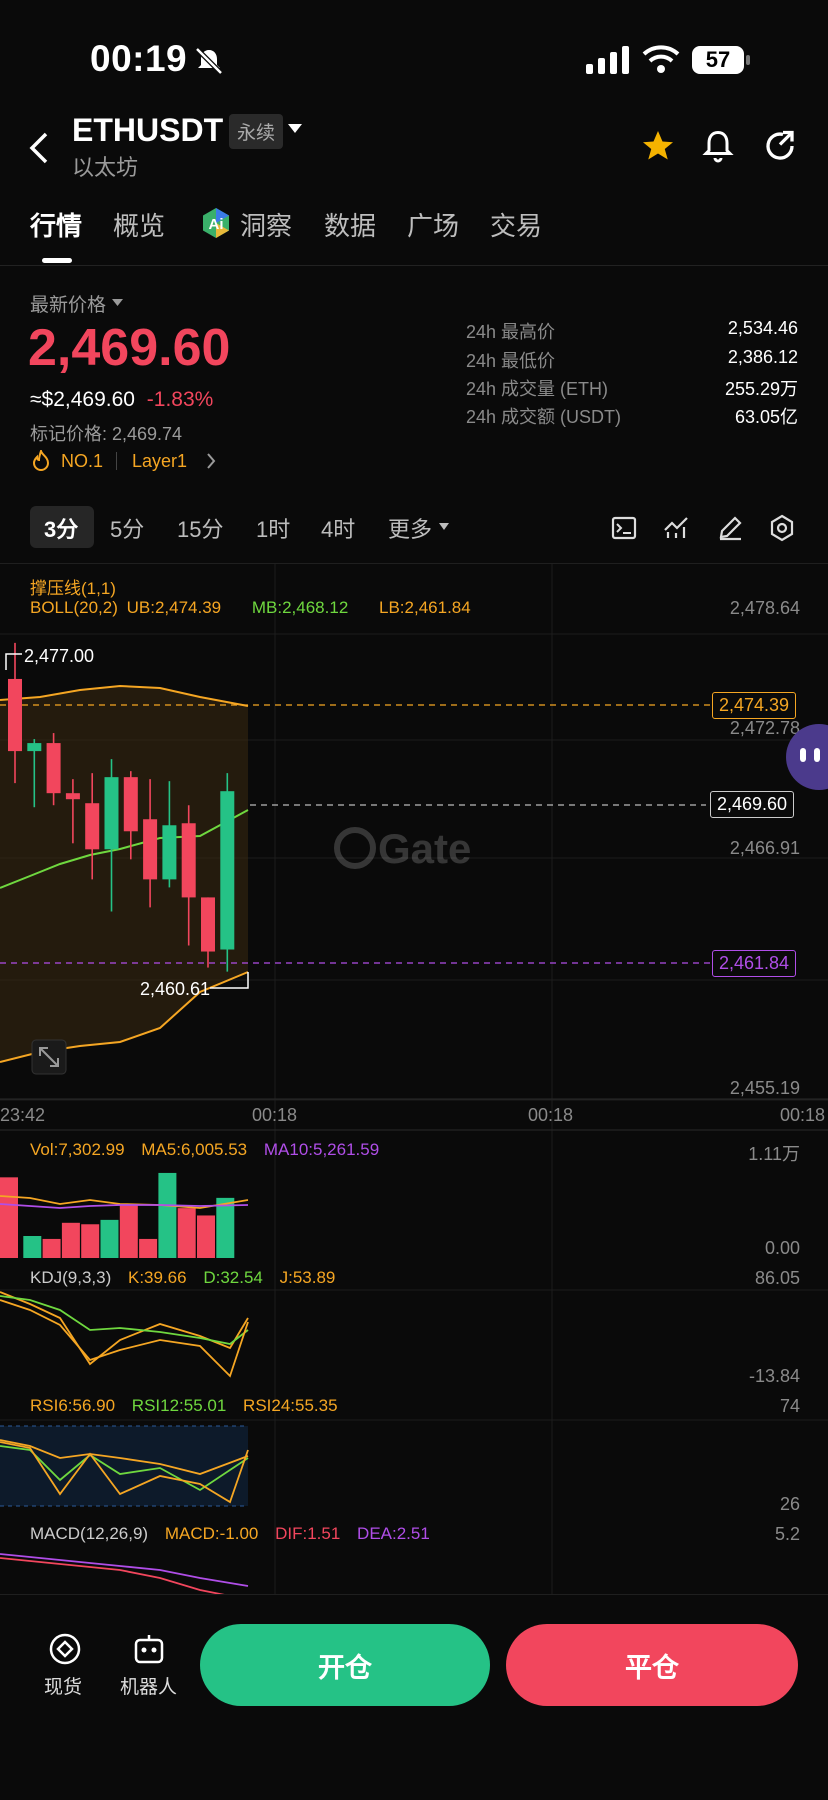  Describe the element at coordinates (61, 528) in the screenshot. I see `interval-3m: 3分` at that location.